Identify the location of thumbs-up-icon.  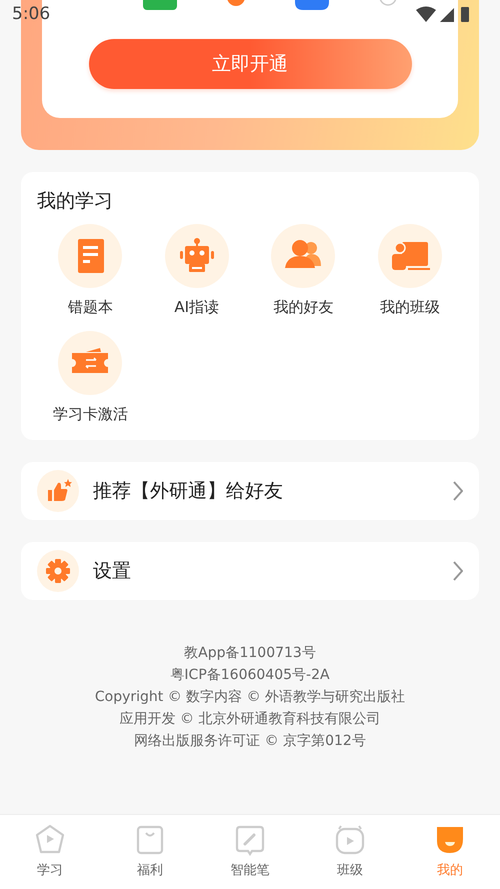
(58, 491).